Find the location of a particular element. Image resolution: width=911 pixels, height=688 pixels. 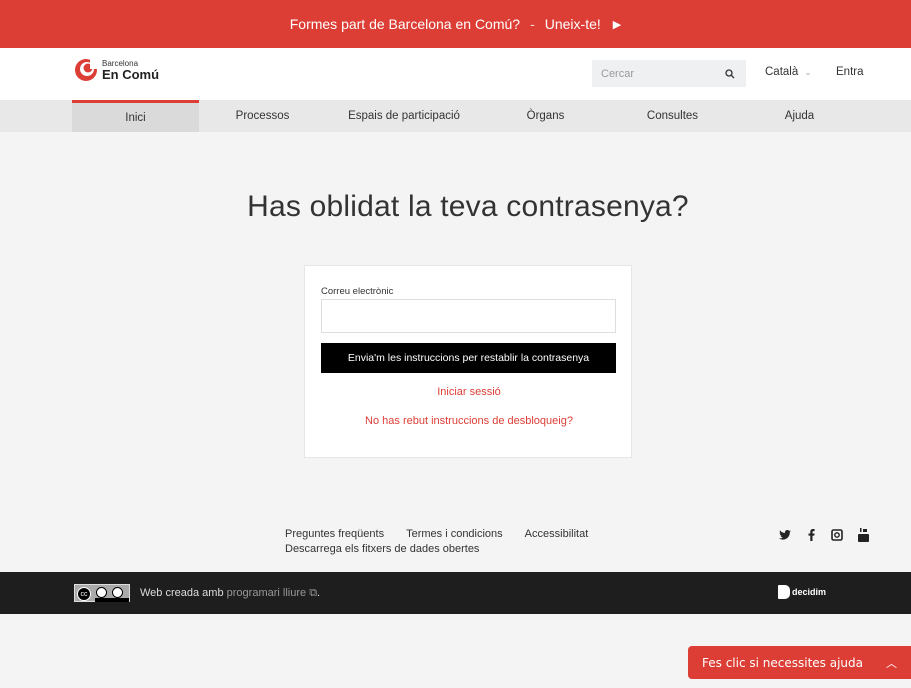

accessibility-link: Accessibilitat is located at coordinates (557, 534).